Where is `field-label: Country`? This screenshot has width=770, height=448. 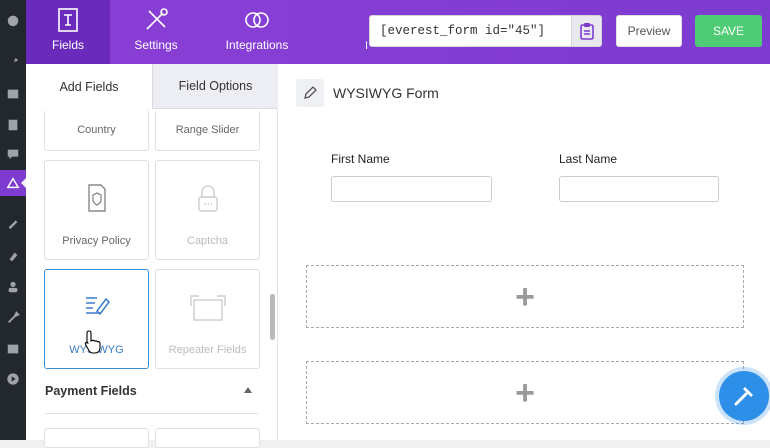
field-label: Country is located at coordinates (96, 130).